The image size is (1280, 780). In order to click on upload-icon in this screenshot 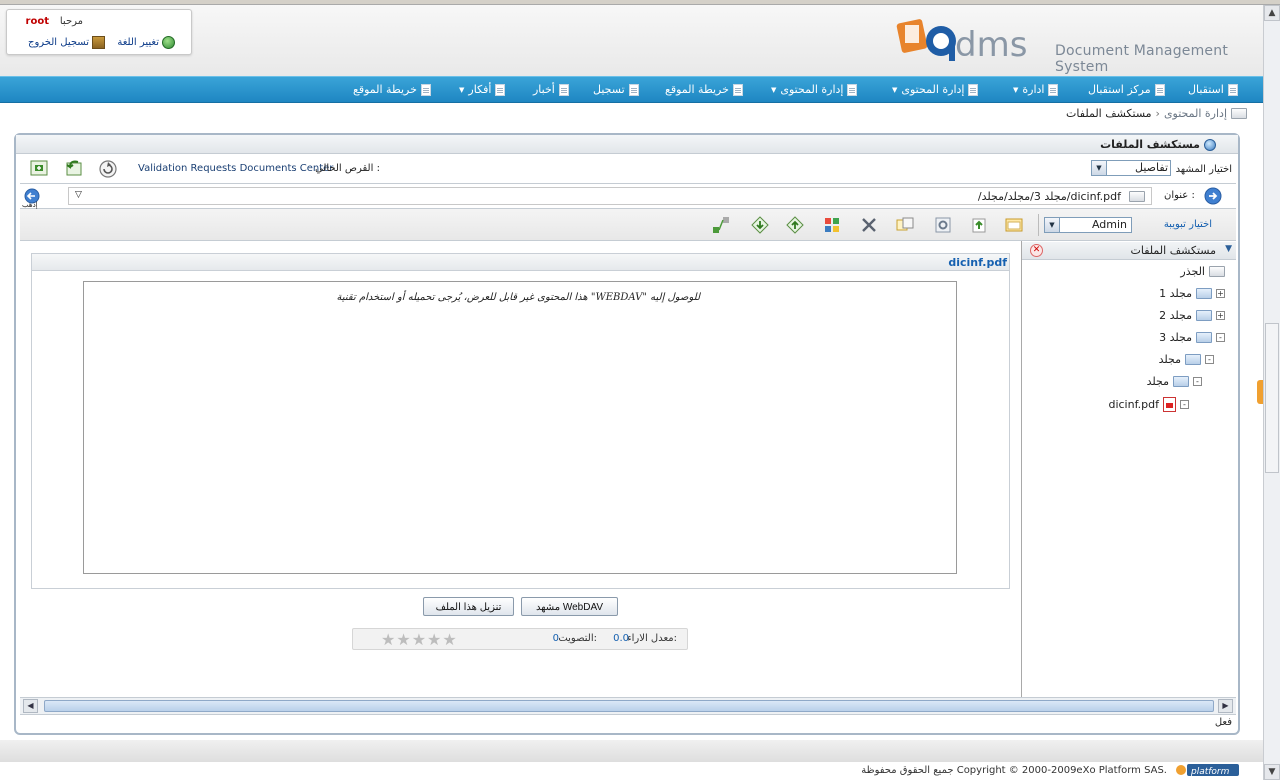, I will do `click(979, 225)`.